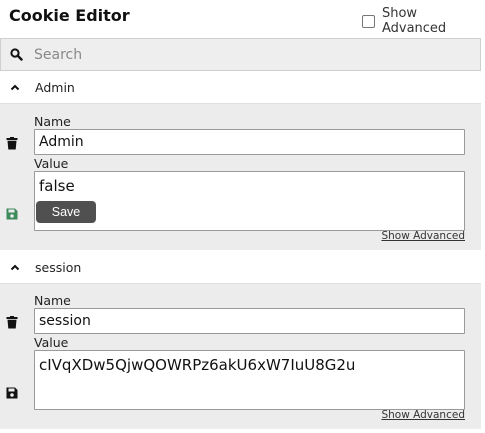  What do you see at coordinates (240, 267) in the screenshot?
I see `cookie-header-session: session` at bounding box center [240, 267].